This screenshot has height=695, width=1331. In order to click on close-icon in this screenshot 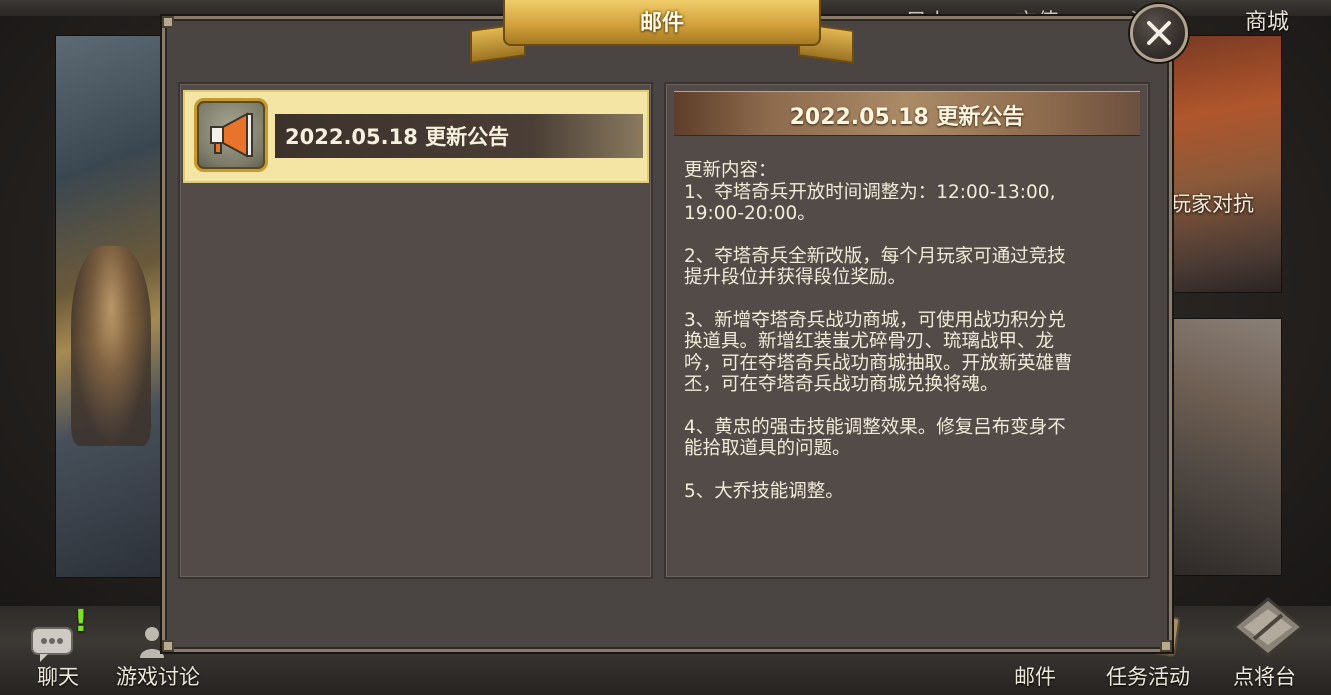, I will do `click(1159, 33)`.